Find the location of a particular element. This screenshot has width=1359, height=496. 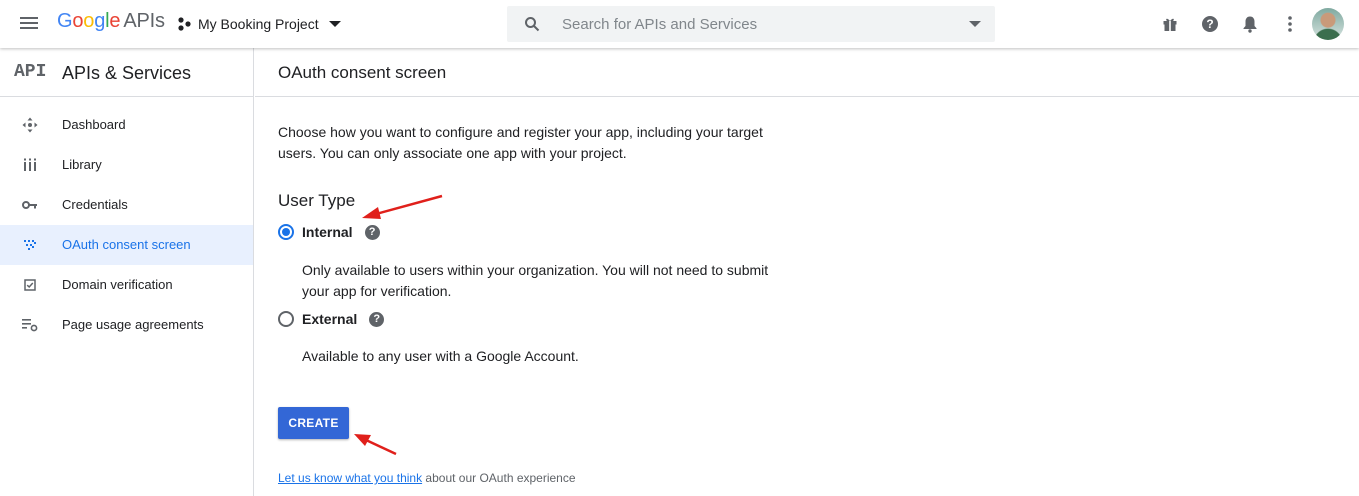

search-input is located at coordinates (752, 24).